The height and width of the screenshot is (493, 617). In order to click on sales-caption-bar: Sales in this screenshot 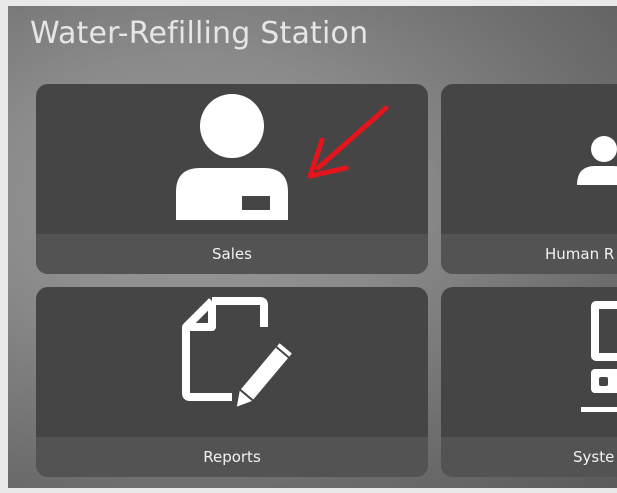, I will do `click(232, 254)`.